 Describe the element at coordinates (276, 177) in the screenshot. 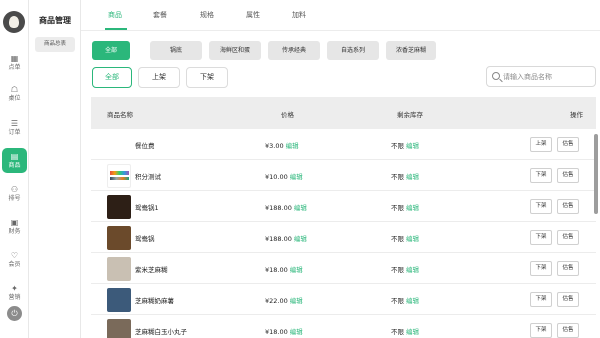

I see `product-price: ¥10.00` at that location.